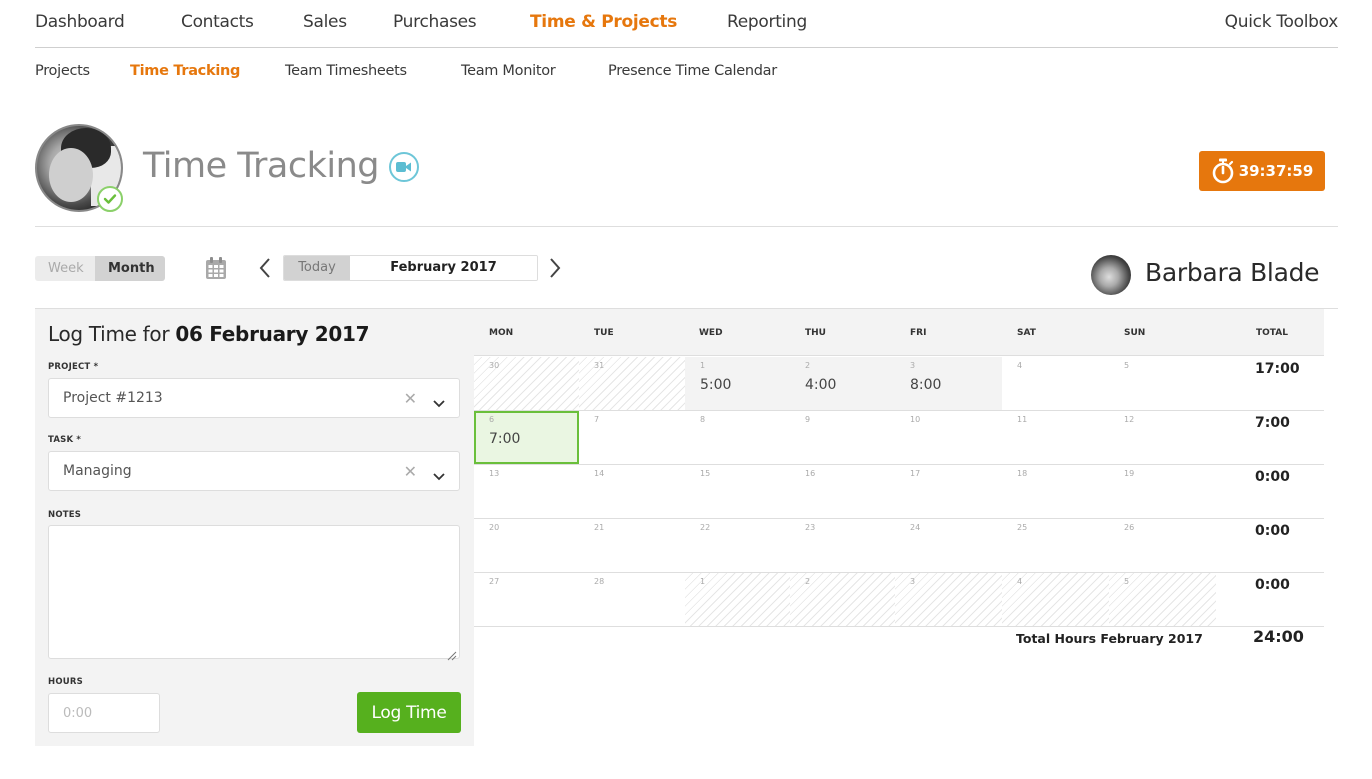 The height and width of the screenshot is (779, 1372). What do you see at coordinates (808, 419) in the screenshot?
I see `day-number: 9` at bounding box center [808, 419].